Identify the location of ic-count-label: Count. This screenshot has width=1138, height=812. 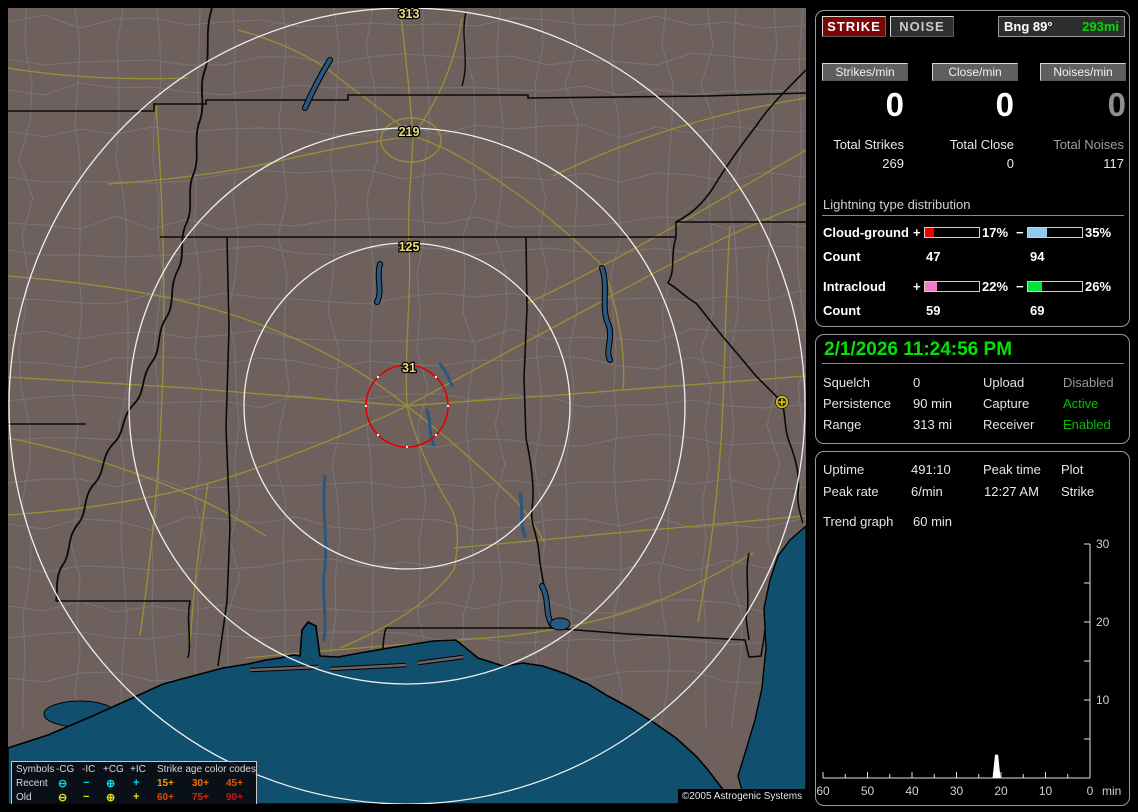
(842, 310).